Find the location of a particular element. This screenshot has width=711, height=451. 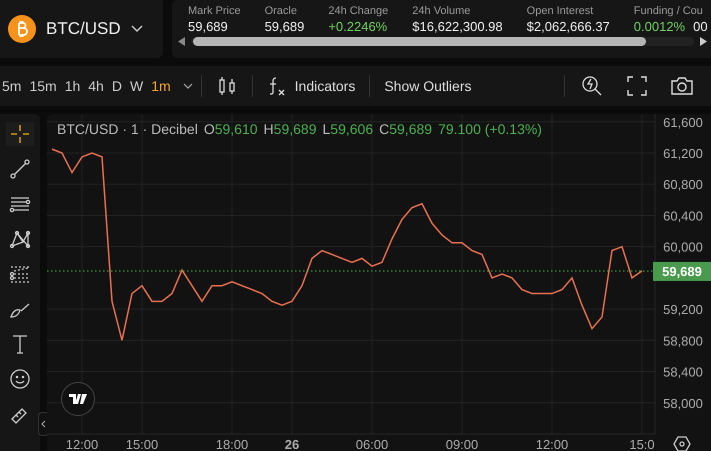

stat-label: 24h Volume is located at coordinates (442, 11).